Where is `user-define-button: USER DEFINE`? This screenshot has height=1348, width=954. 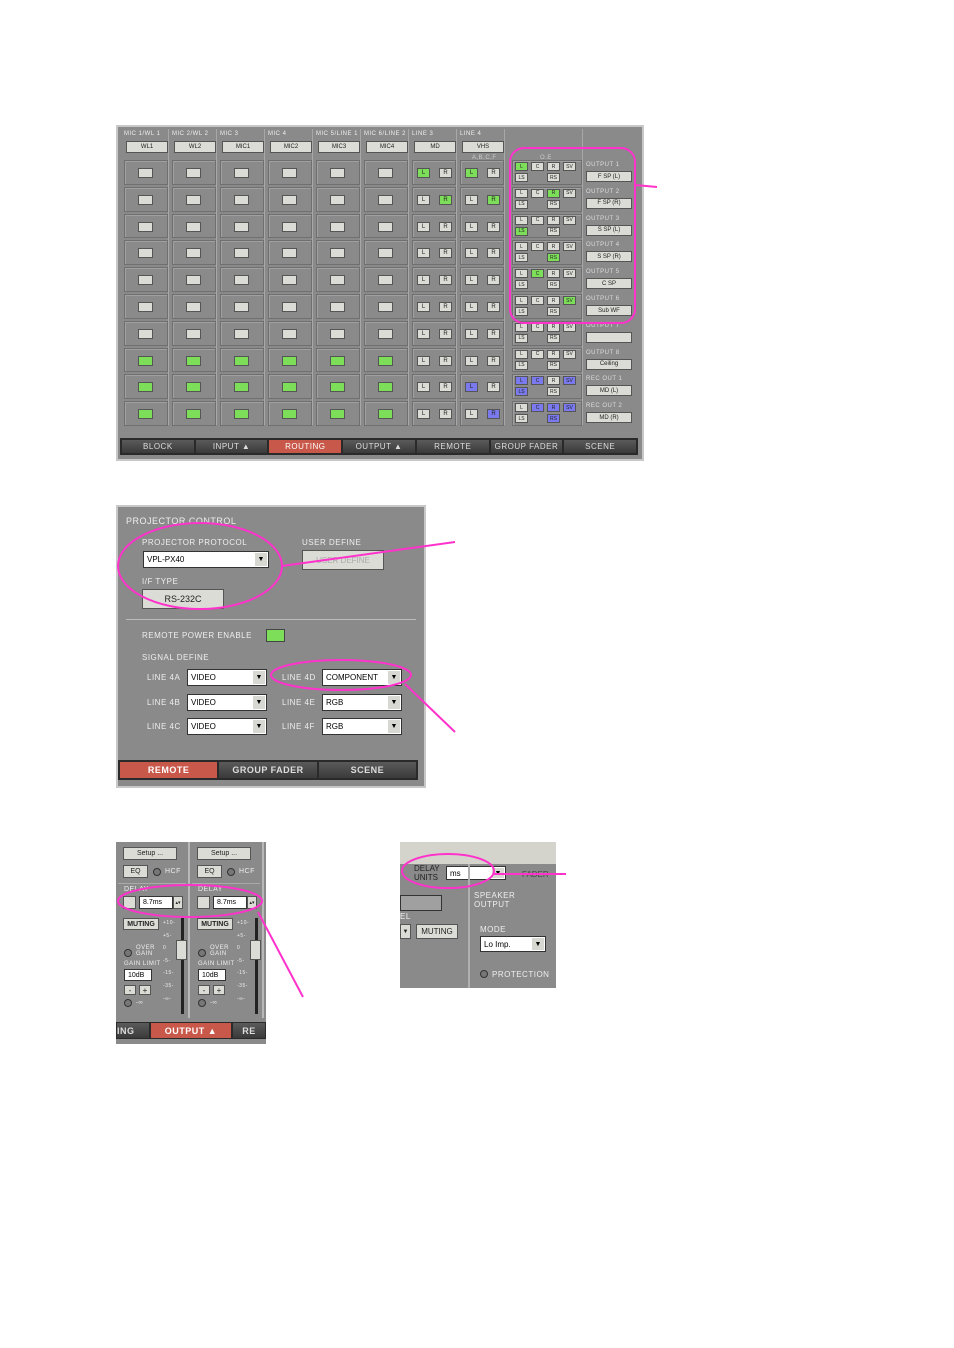 user-define-button: USER DEFINE is located at coordinates (343, 560).